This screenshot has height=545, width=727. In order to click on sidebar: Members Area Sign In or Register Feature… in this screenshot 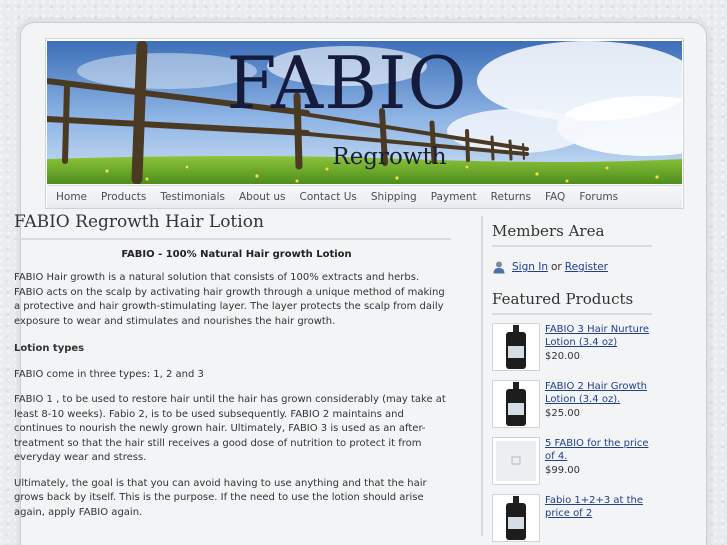, I will do `click(572, 382)`.